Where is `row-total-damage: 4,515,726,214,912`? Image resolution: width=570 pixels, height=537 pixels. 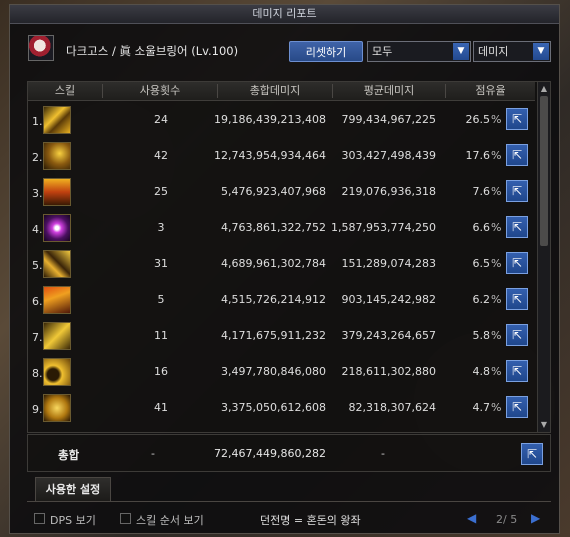
row-total-damage: 4,515,726,214,912 is located at coordinates (273, 299).